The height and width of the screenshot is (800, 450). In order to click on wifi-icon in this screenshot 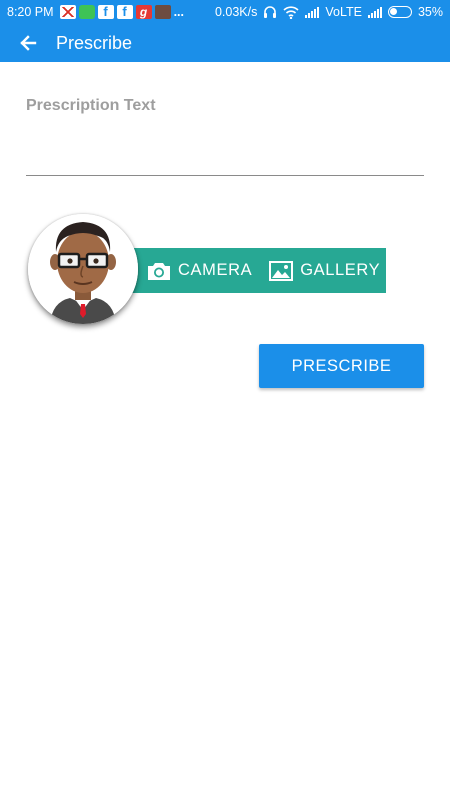, I will do `click(291, 12)`.